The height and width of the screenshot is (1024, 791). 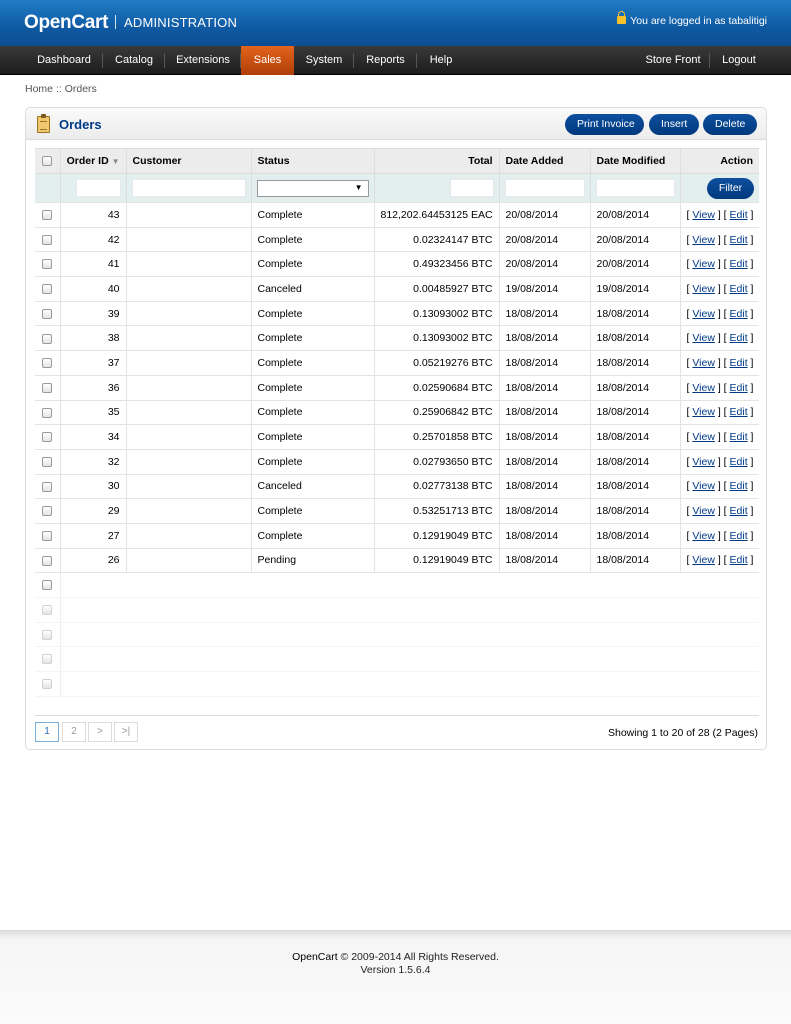 I want to click on menu-item-system: System, so click(x=324, y=60).